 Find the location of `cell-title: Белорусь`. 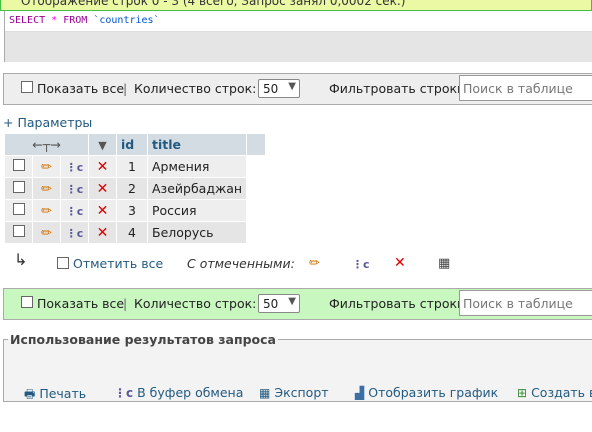

cell-title: Белорусь is located at coordinates (197, 232).